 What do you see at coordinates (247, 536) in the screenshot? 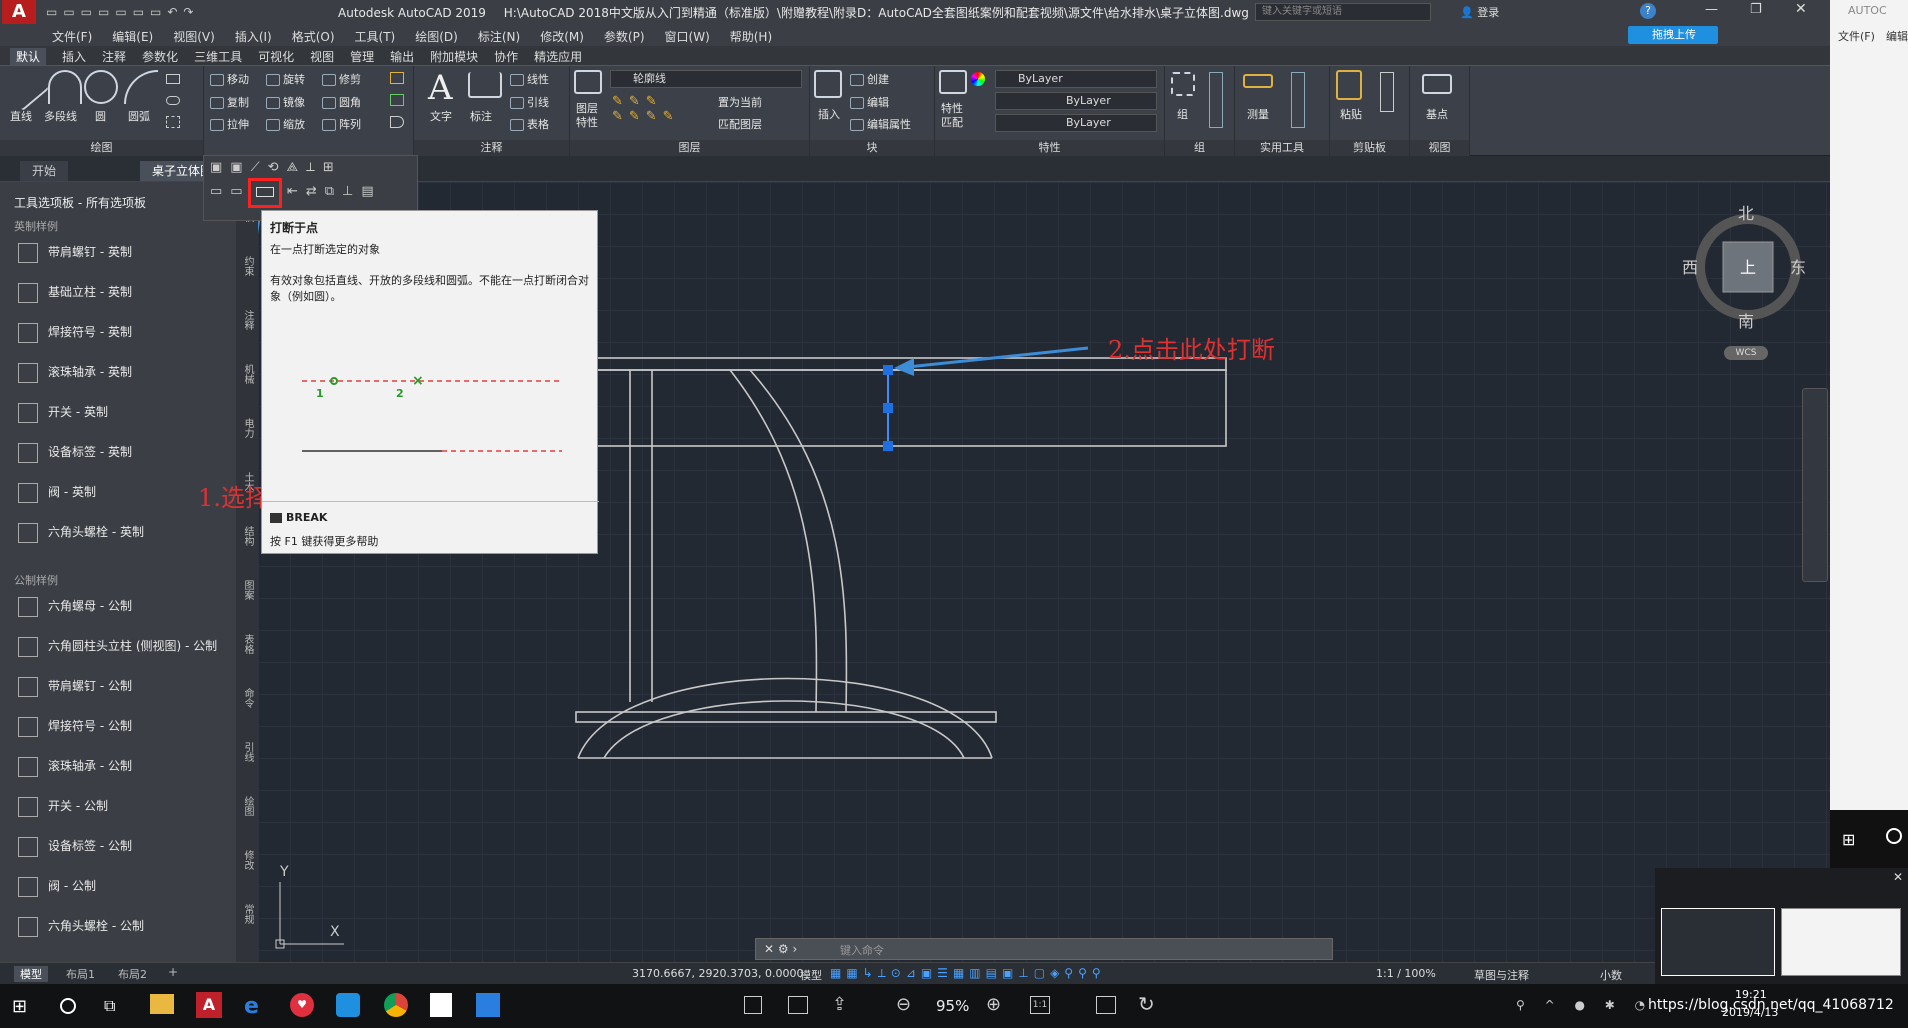
I see `palette-side-tab: 结构` at bounding box center [247, 536].